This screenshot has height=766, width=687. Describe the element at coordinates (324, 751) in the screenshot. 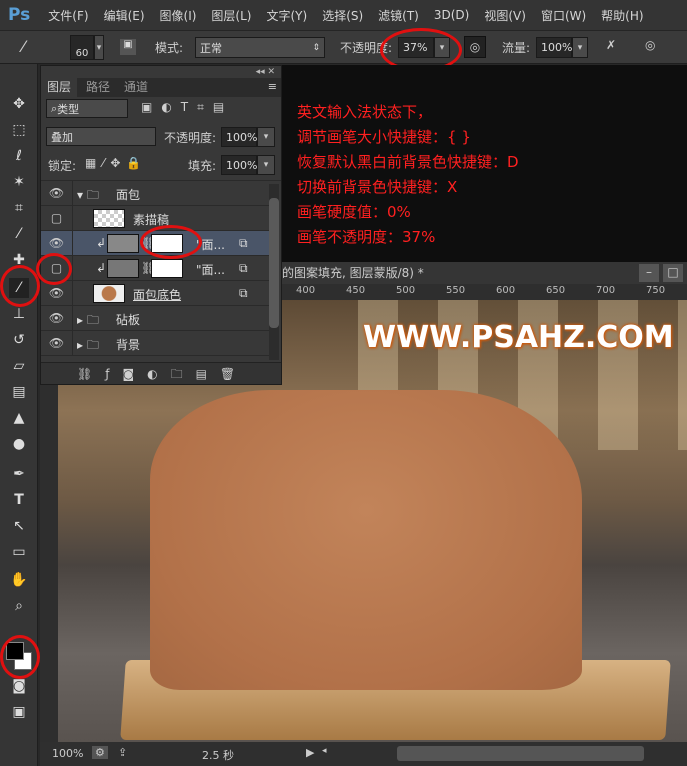

I see `scroll-left-arrow: ◂` at that location.